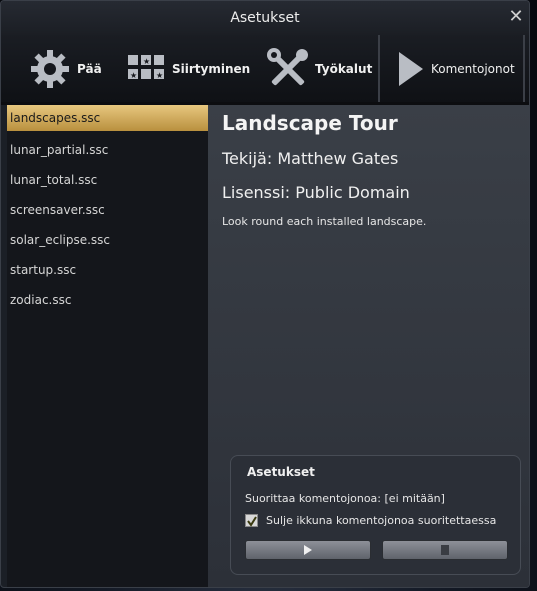 The height and width of the screenshot is (591, 537). I want to click on stop-script-button, so click(445, 550).